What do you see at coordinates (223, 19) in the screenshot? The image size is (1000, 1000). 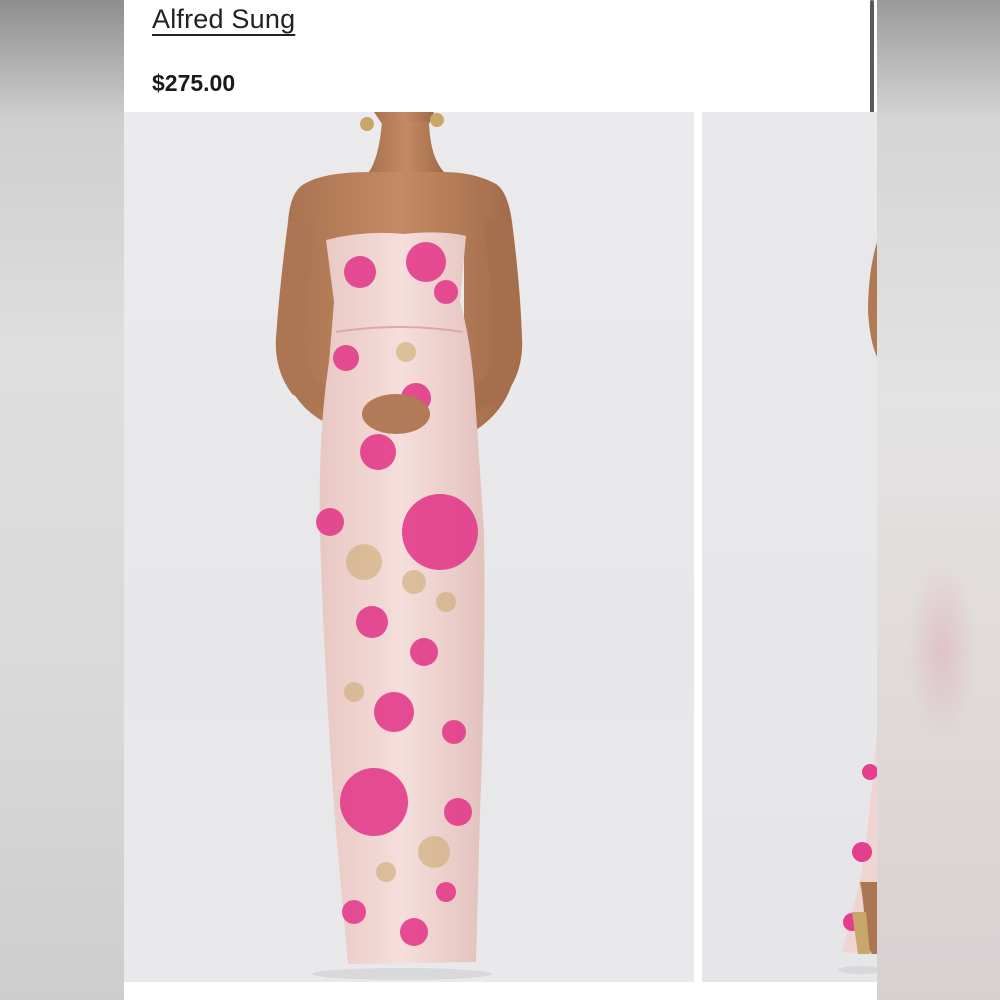 I see `brand-link: Alfred Sung` at bounding box center [223, 19].